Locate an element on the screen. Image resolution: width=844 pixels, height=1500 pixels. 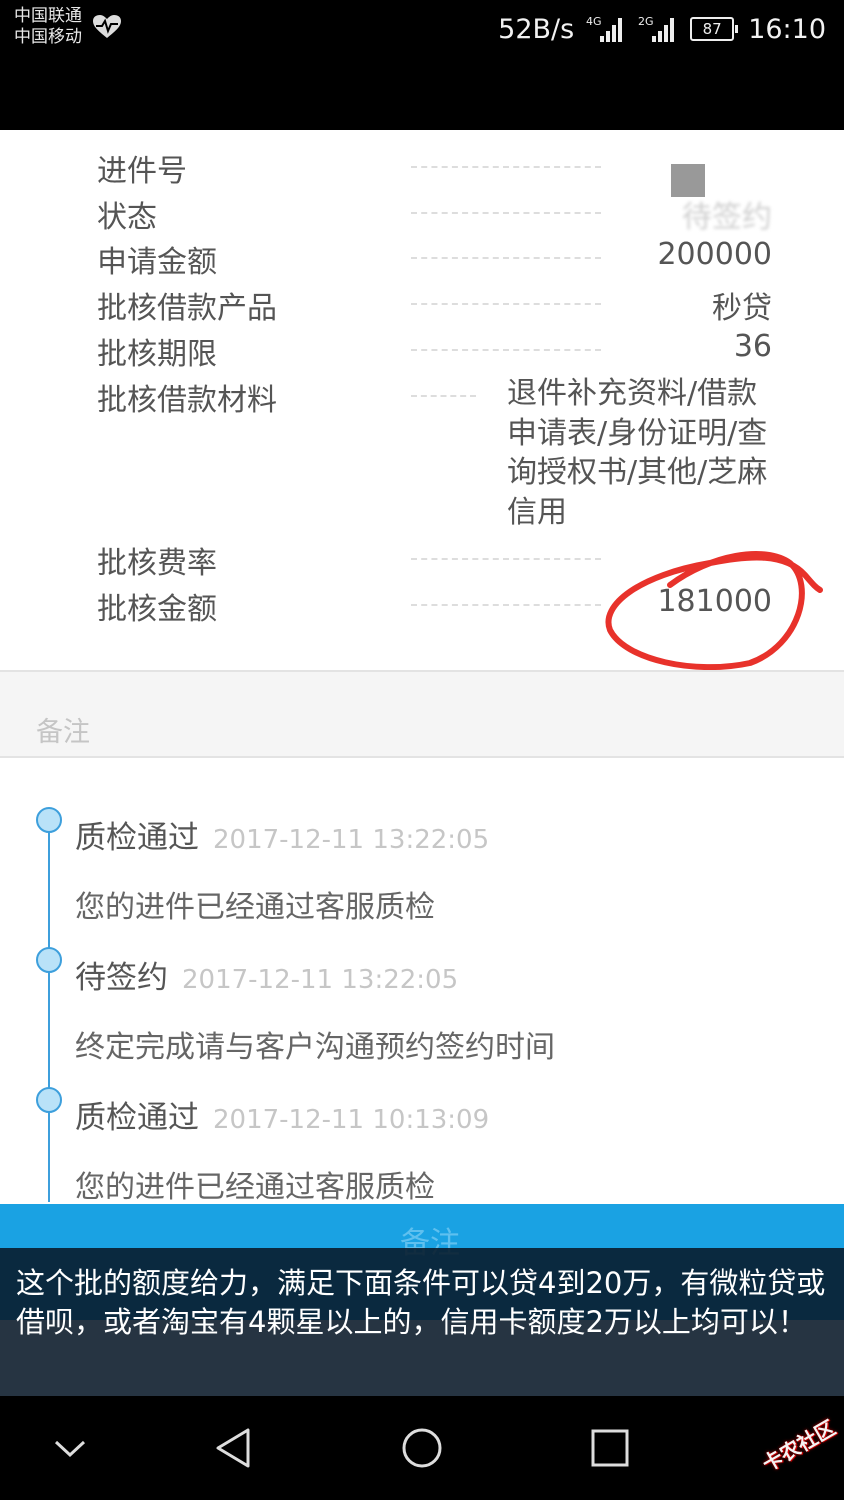
timeline-line is located at coordinates (49, 1012).